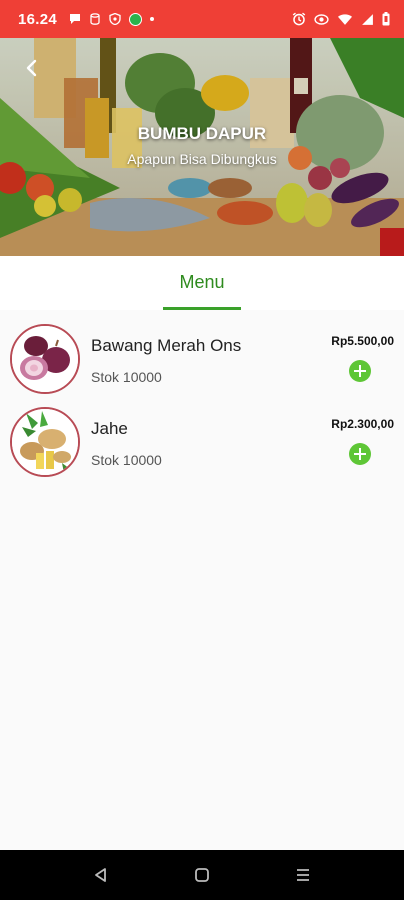 Image resolution: width=404 pixels, height=900 pixels. What do you see at coordinates (367, 19) in the screenshot?
I see `signal-icon` at bounding box center [367, 19].